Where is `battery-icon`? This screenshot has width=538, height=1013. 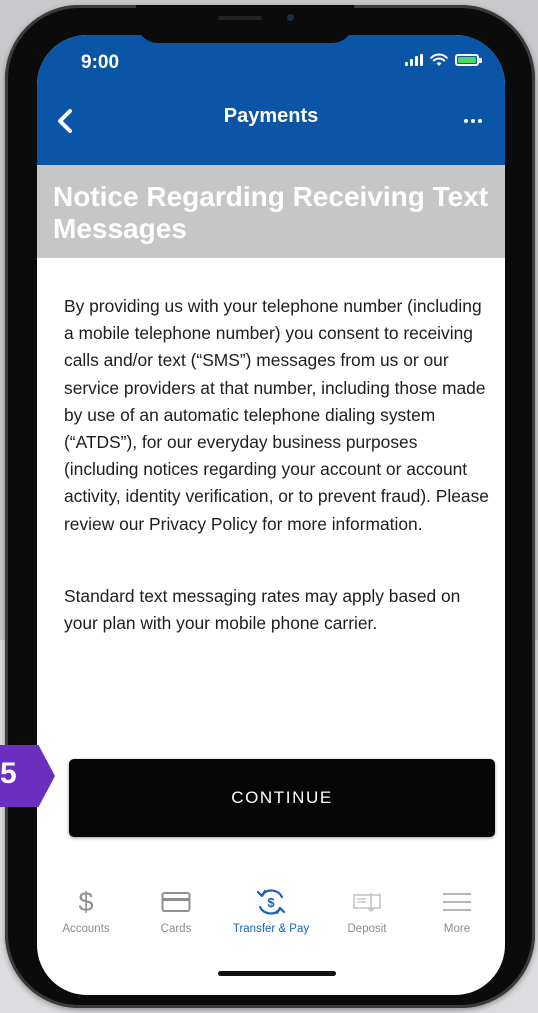
battery-icon is located at coordinates (468, 60).